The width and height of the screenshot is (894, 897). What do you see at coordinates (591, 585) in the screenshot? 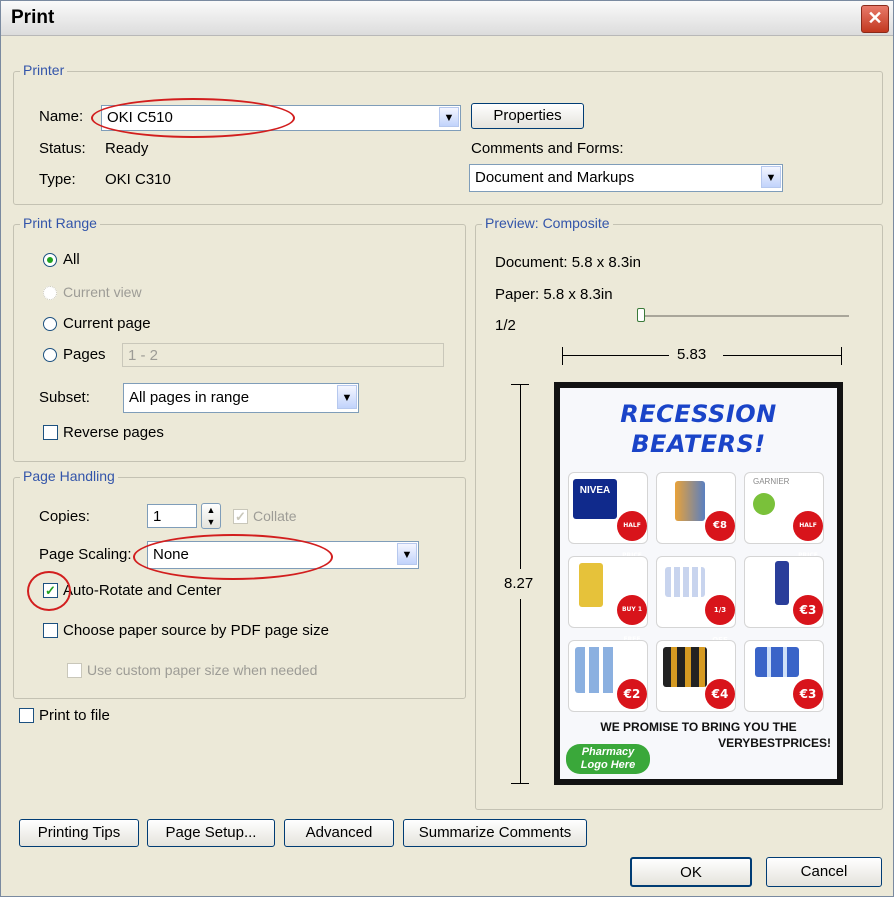
I see `product-bottle` at bounding box center [591, 585].